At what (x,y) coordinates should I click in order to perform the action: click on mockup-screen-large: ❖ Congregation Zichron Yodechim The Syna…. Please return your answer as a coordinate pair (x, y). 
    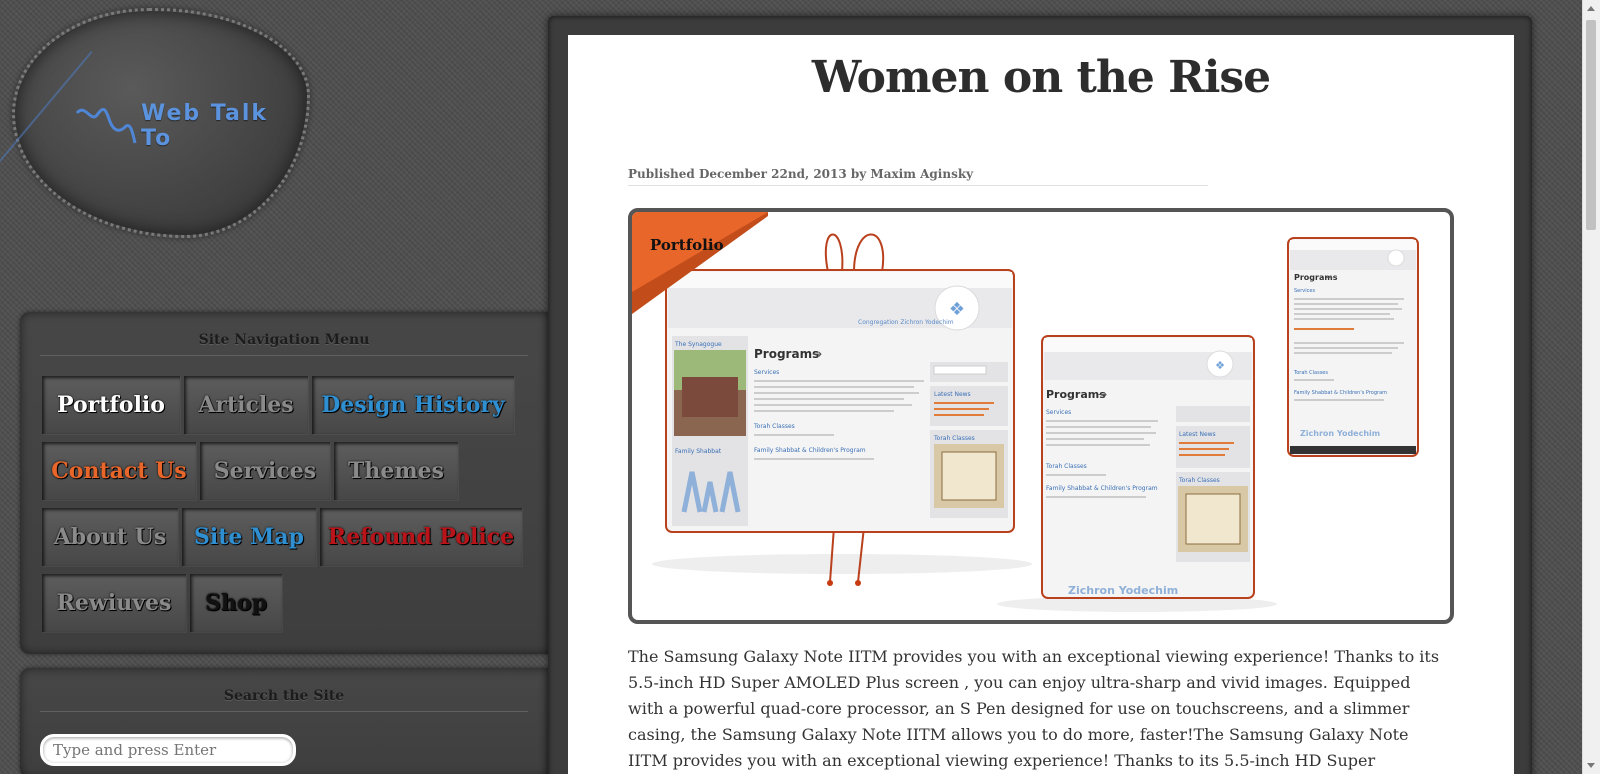
    Looking at the image, I should click on (840, 401).